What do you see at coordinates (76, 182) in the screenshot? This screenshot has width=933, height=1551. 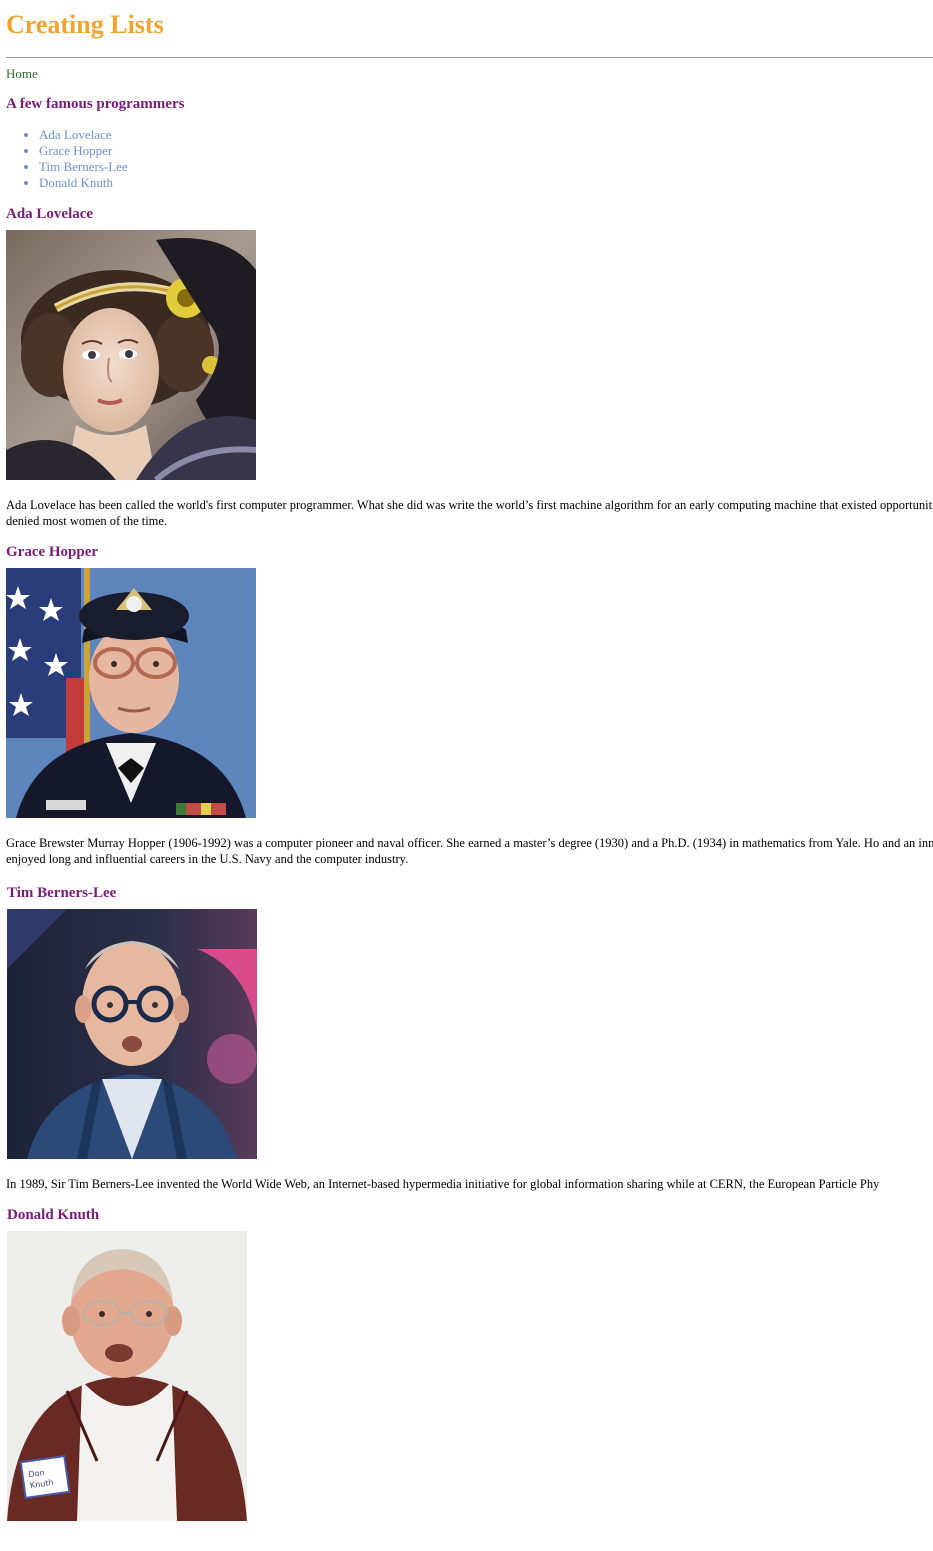 I see `link-donald-knuth: Donald Knuth` at bounding box center [76, 182].